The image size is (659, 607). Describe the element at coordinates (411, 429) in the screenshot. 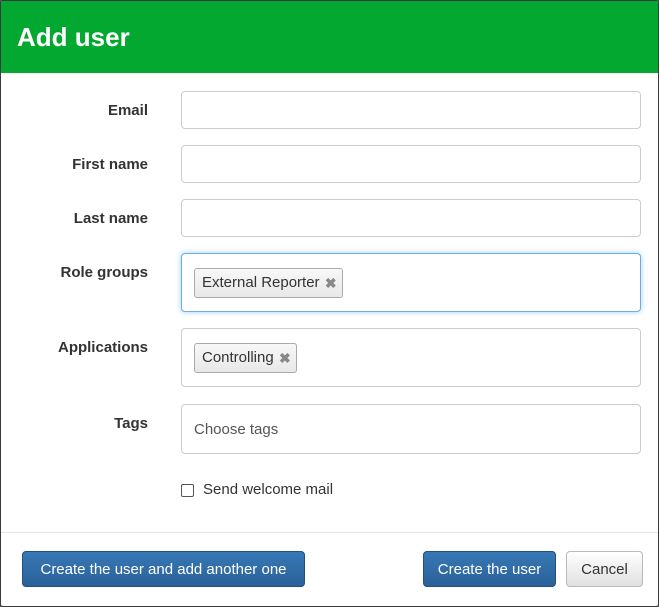

I see `tags-select: Choose tags` at that location.